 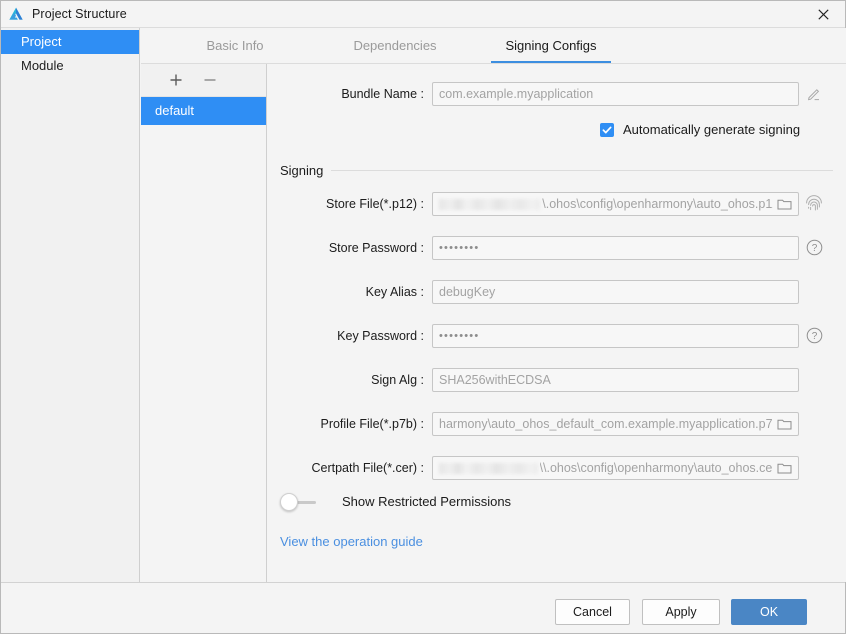 I want to click on minus-icon, so click(x=210, y=80).